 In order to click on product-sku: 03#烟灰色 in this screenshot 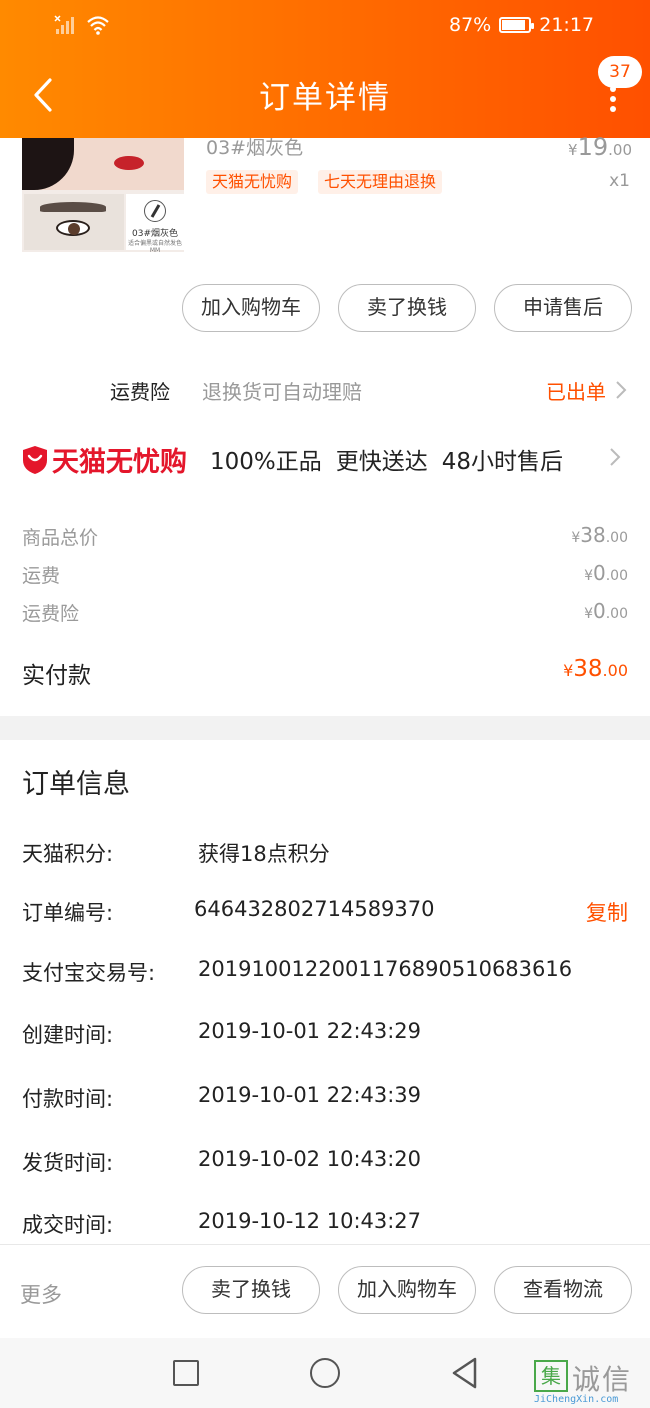, I will do `click(255, 148)`.